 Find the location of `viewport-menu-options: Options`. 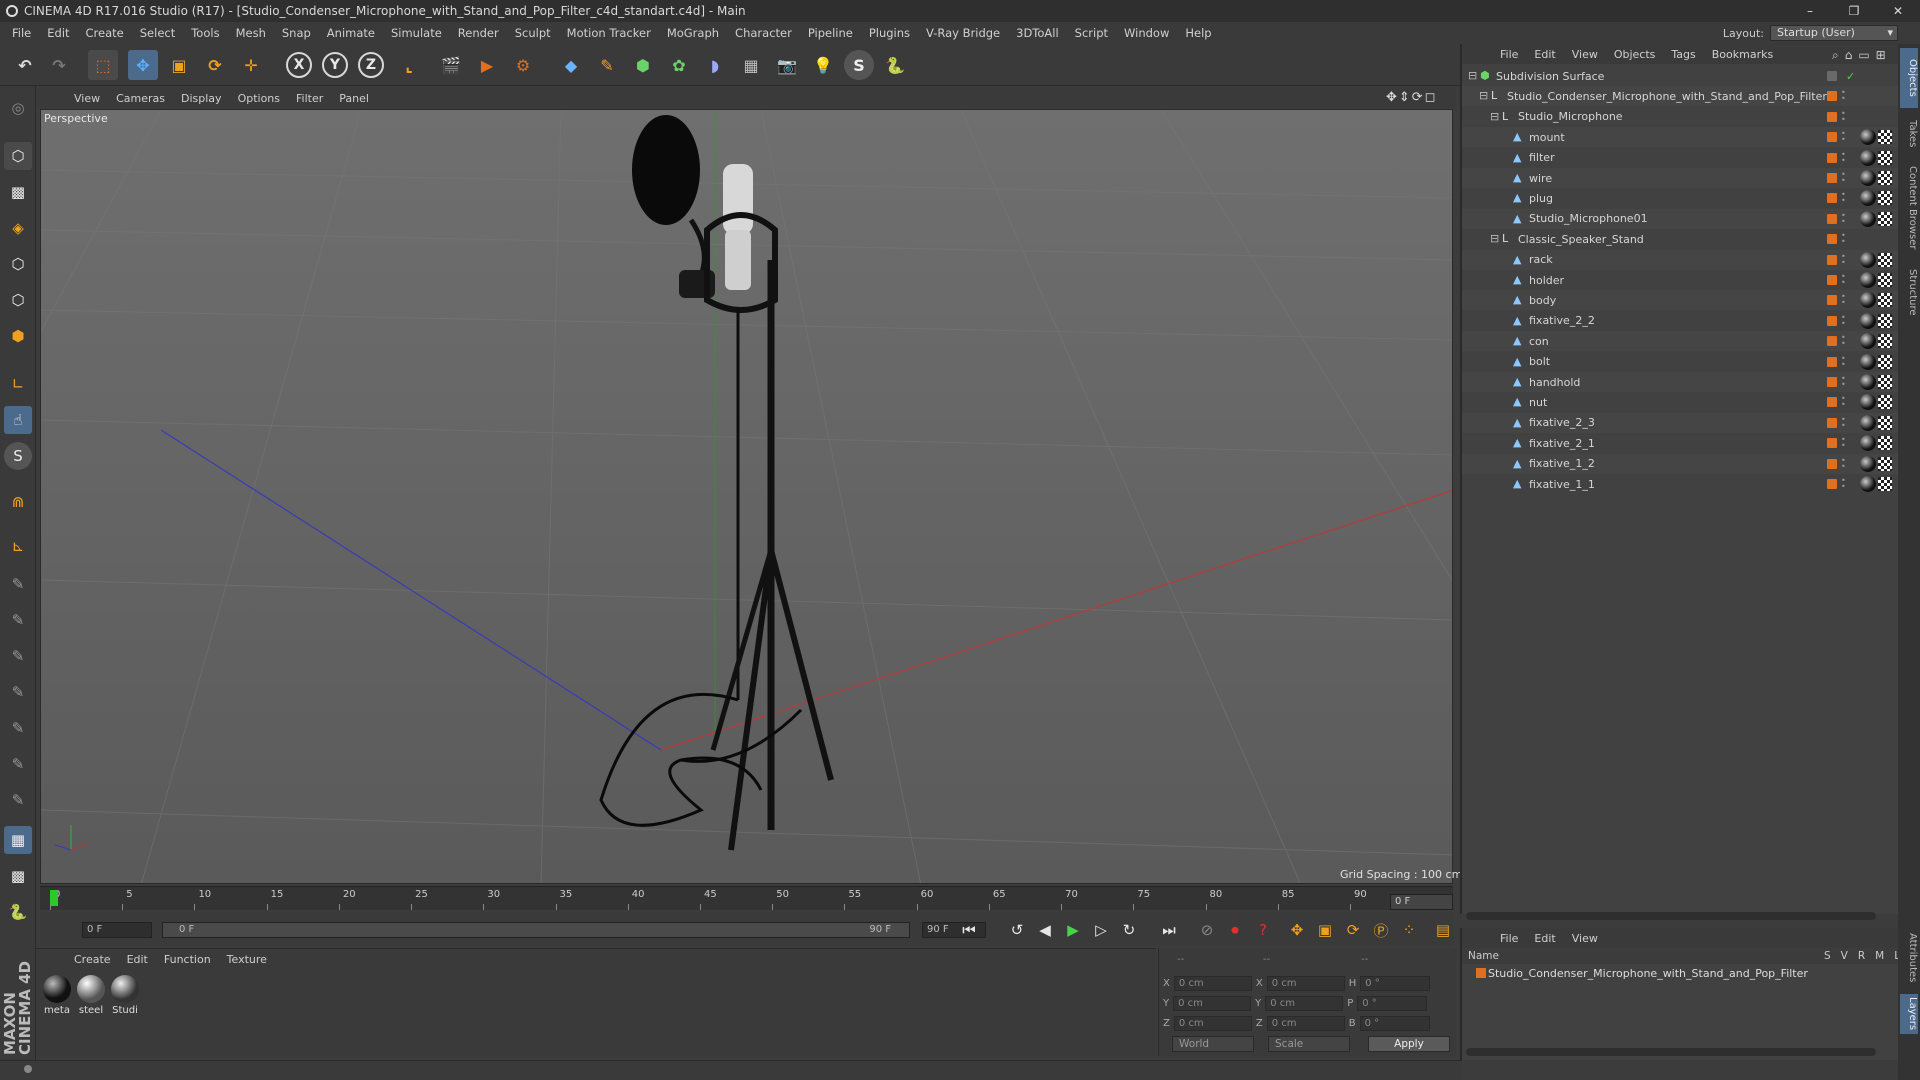

viewport-menu-options: Options is located at coordinates (259, 98).